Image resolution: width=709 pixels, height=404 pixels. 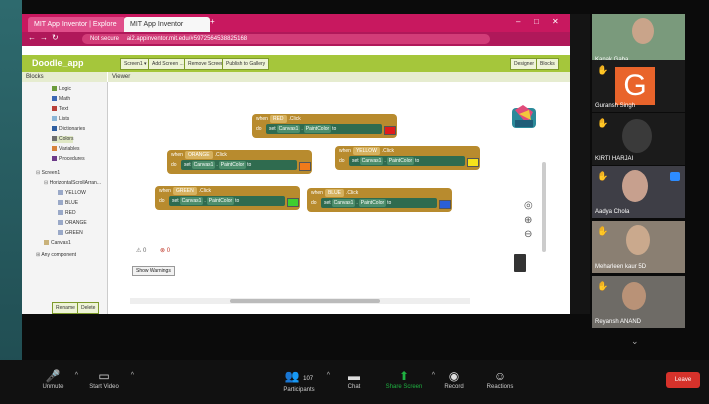 What do you see at coordinates (635, 341) in the screenshot?
I see `chevron-down-icon: ⌄` at bounding box center [635, 341].